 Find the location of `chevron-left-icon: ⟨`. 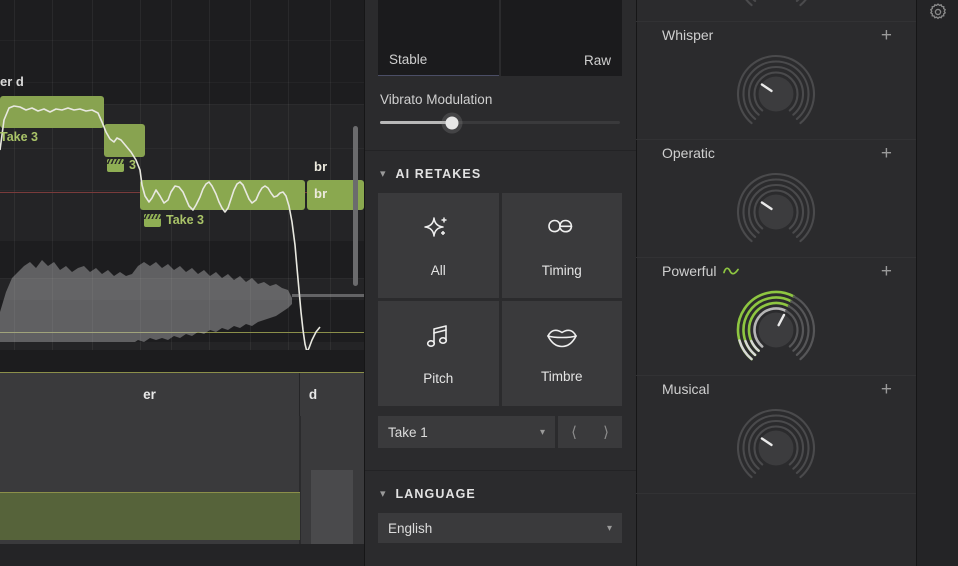

chevron-left-icon: ⟨ is located at coordinates (574, 432).